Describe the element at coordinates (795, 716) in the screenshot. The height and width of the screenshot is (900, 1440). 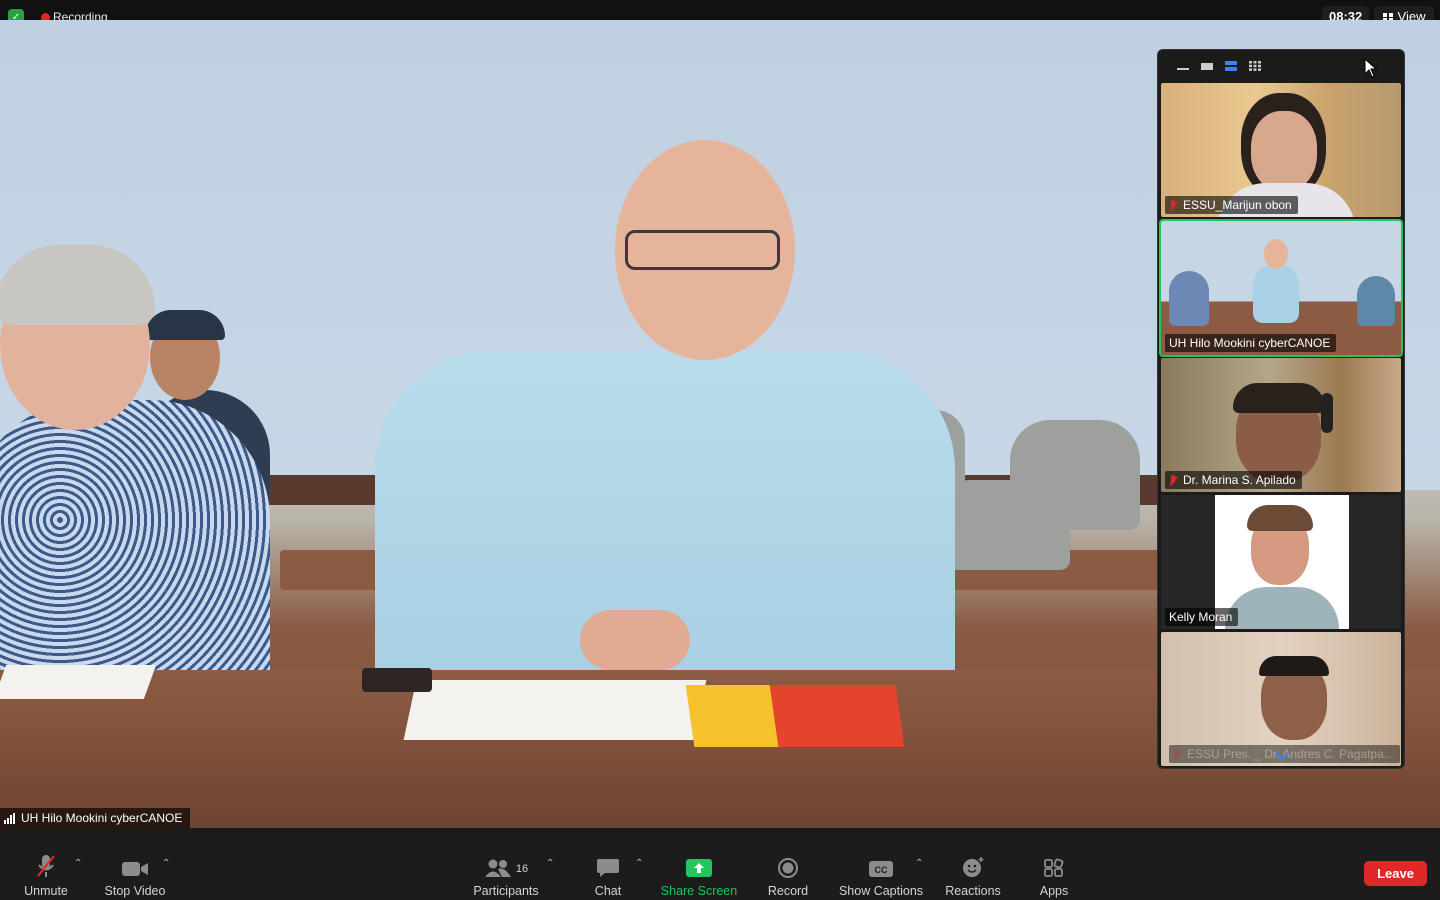
I see `orange-booklet` at that location.